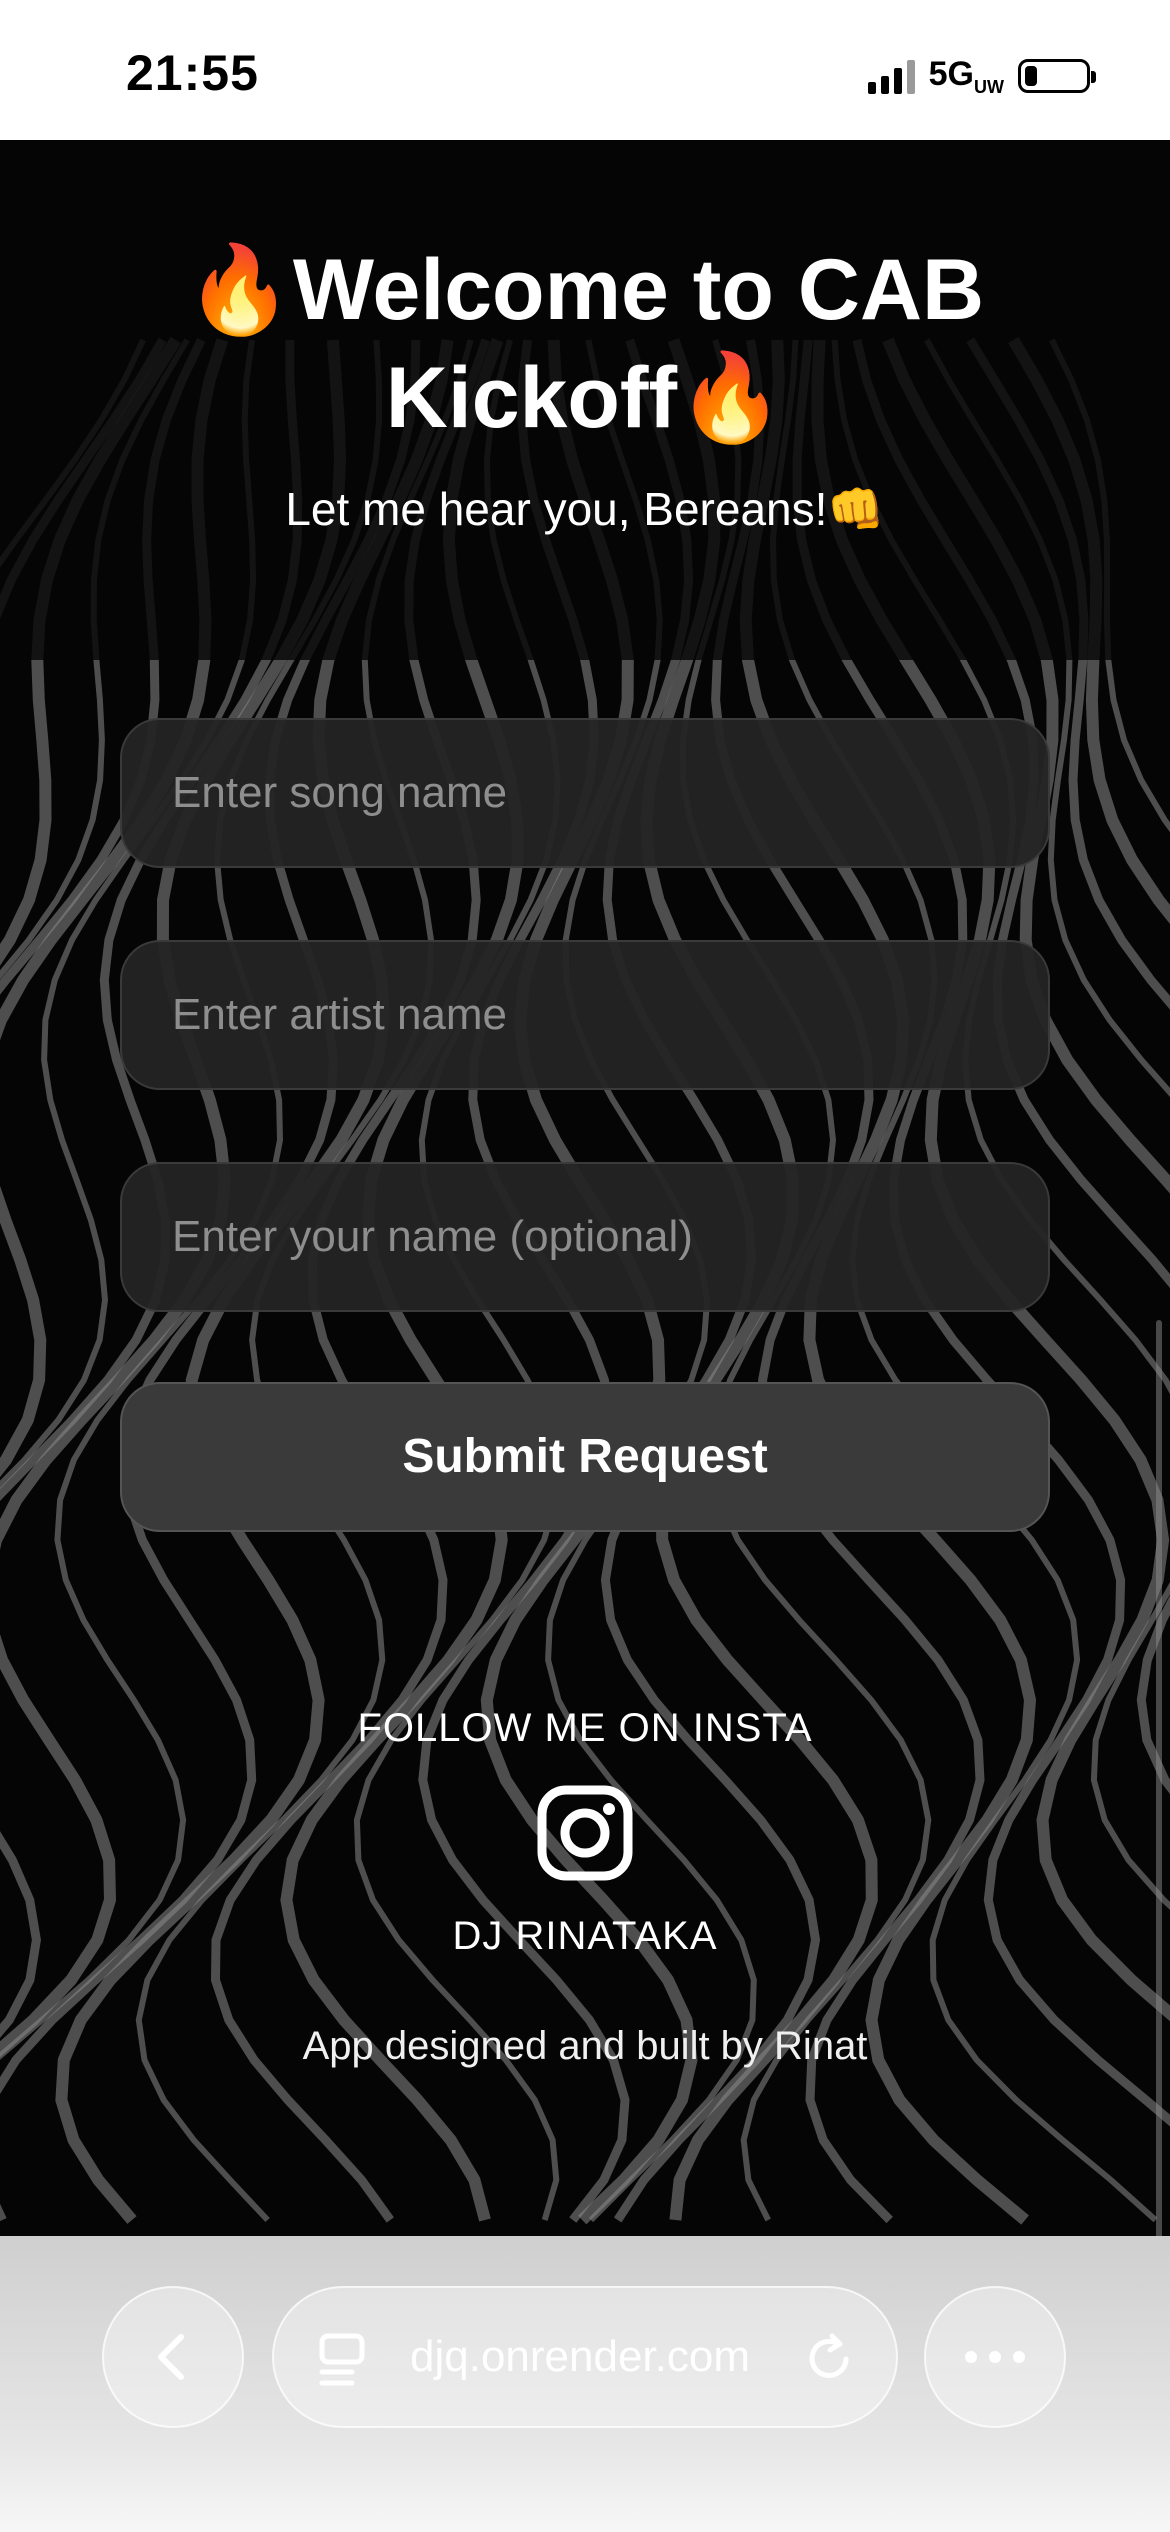 The width and height of the screenshot is (1170, 2532). What do you see at coordinates (585, 1936) in the screenshot?
I see `instagram-handle-link: DJ RINATAKA` at bounding box center [585, 1936].